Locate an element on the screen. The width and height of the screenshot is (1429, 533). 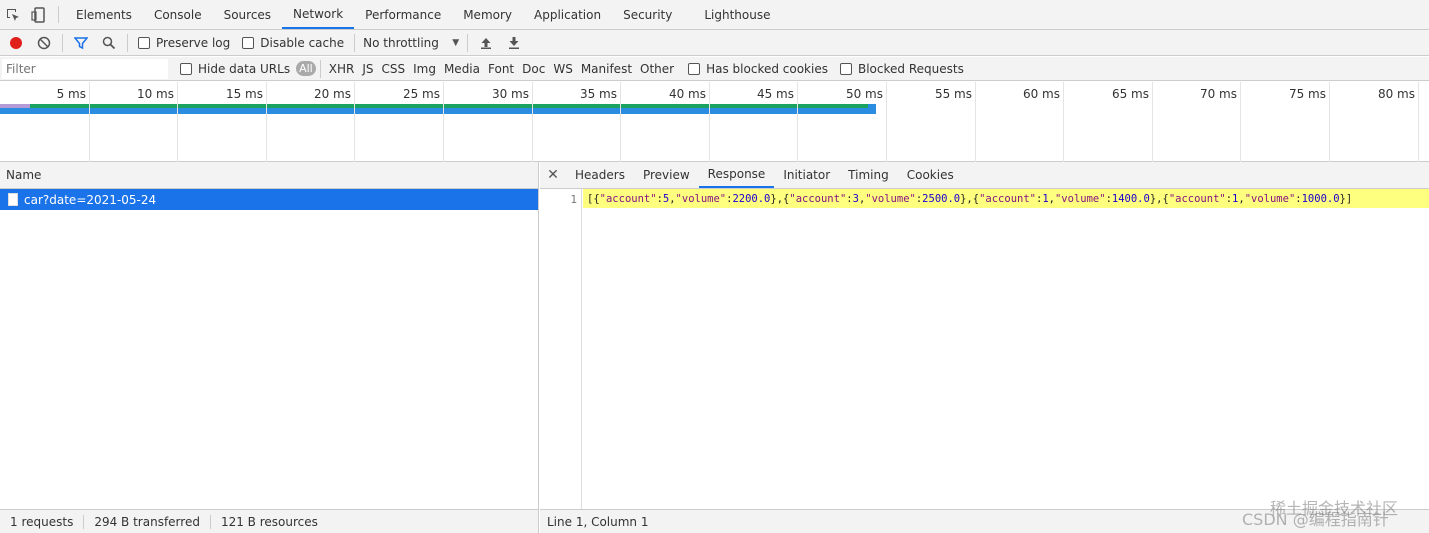
has-blocked-cookies-checkbox: Has blocked cookies is located at coordinates (758, 69).